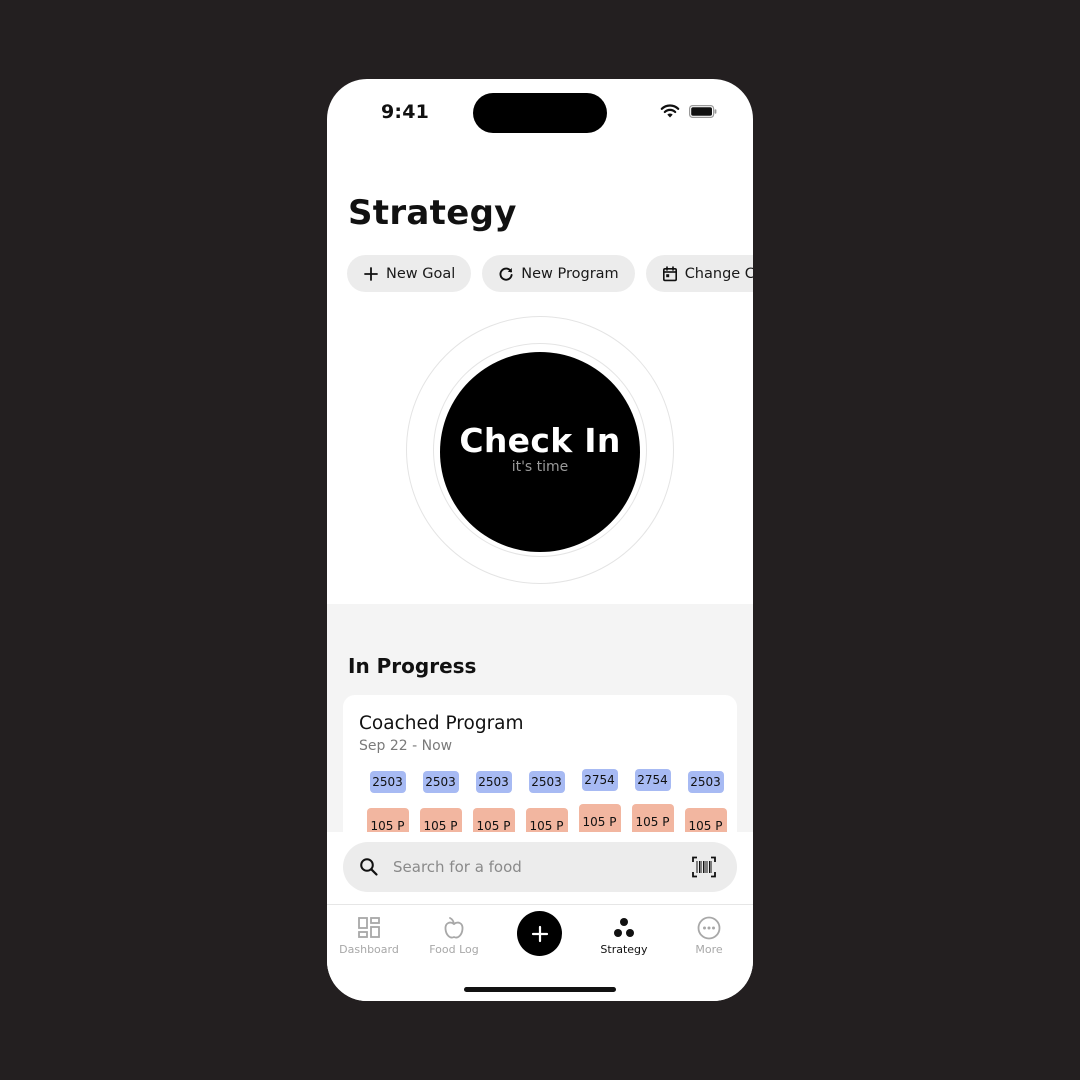  Describe the element at coordinates (540, 113) in the screenshot. I see `dynamic-island` at that location.